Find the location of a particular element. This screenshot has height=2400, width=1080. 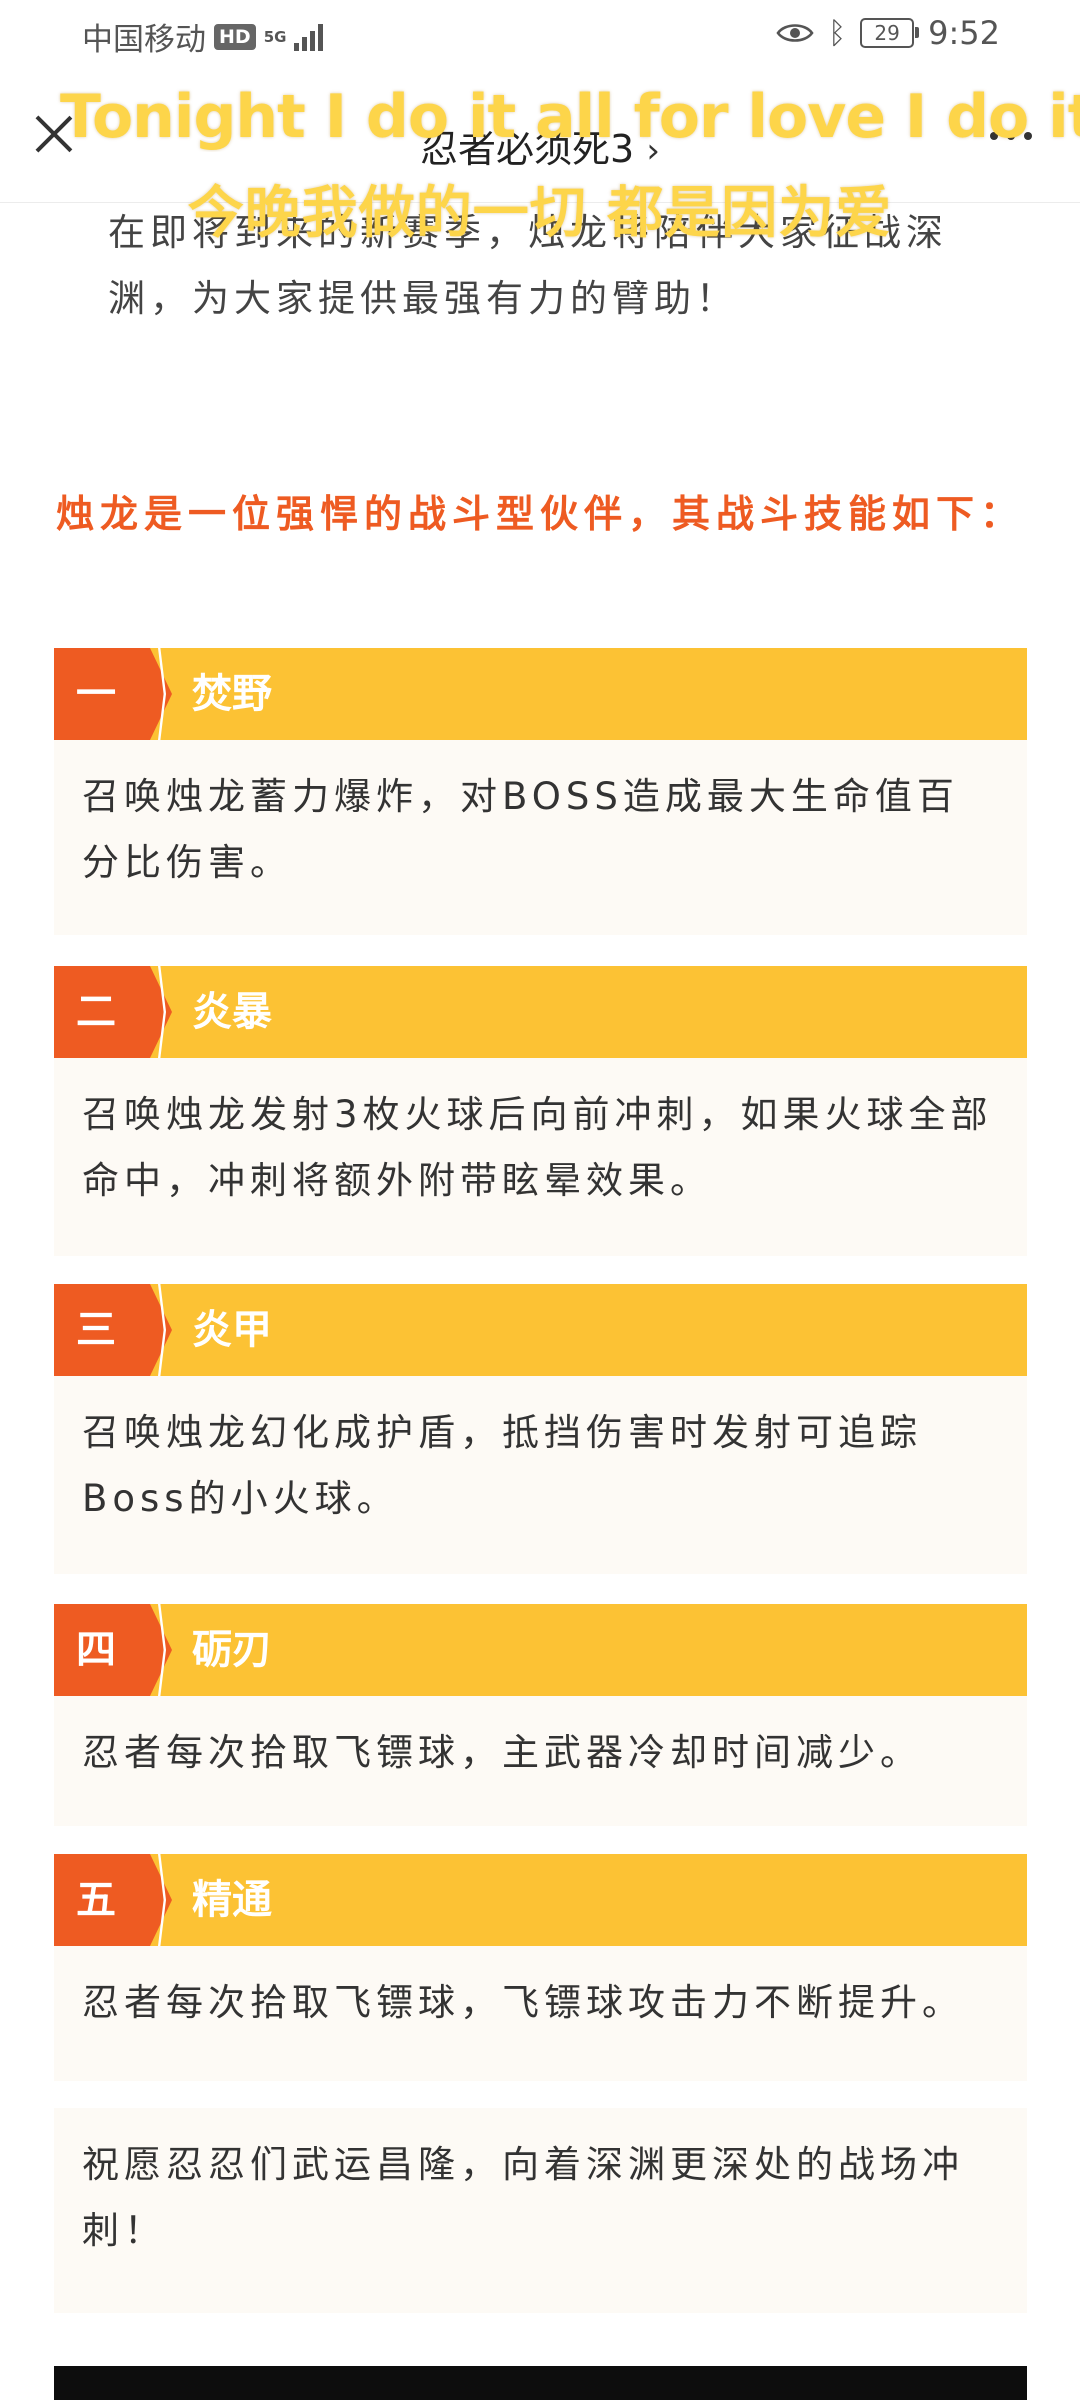

skill-name: 炎暴 is located at coordinates (232, 1012).